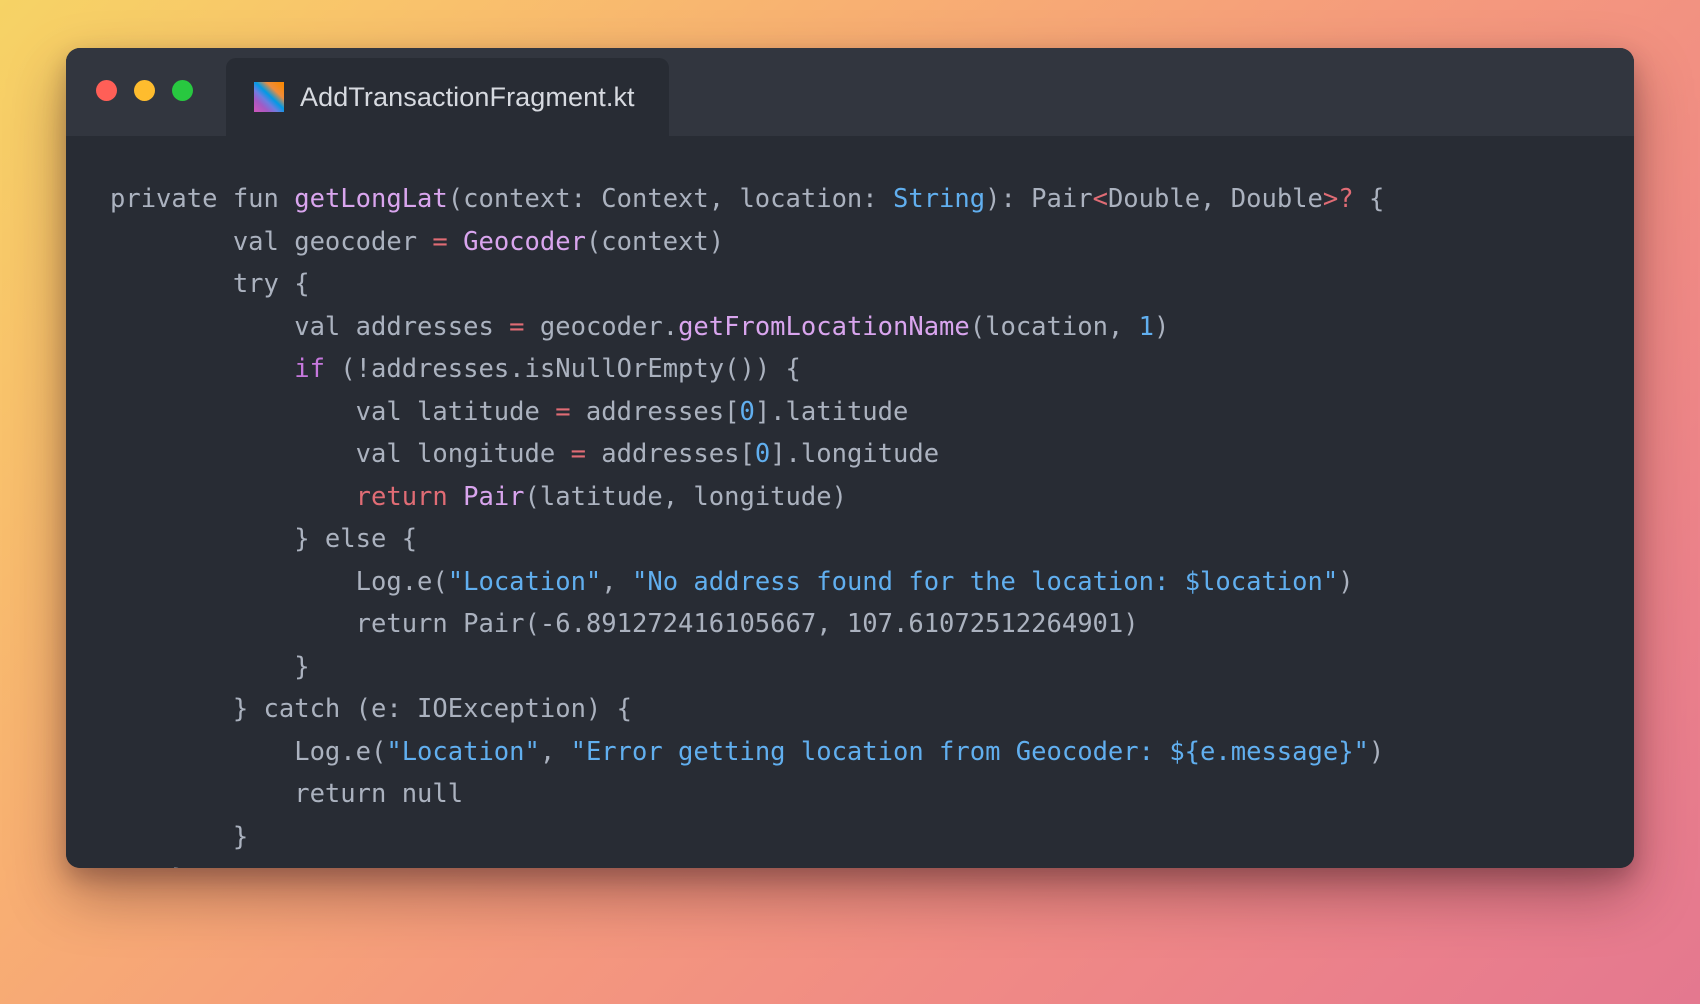 The image size is (1700, 1004). I want to click on code-token: } catch (e: IOException) {, so click(371, 709).